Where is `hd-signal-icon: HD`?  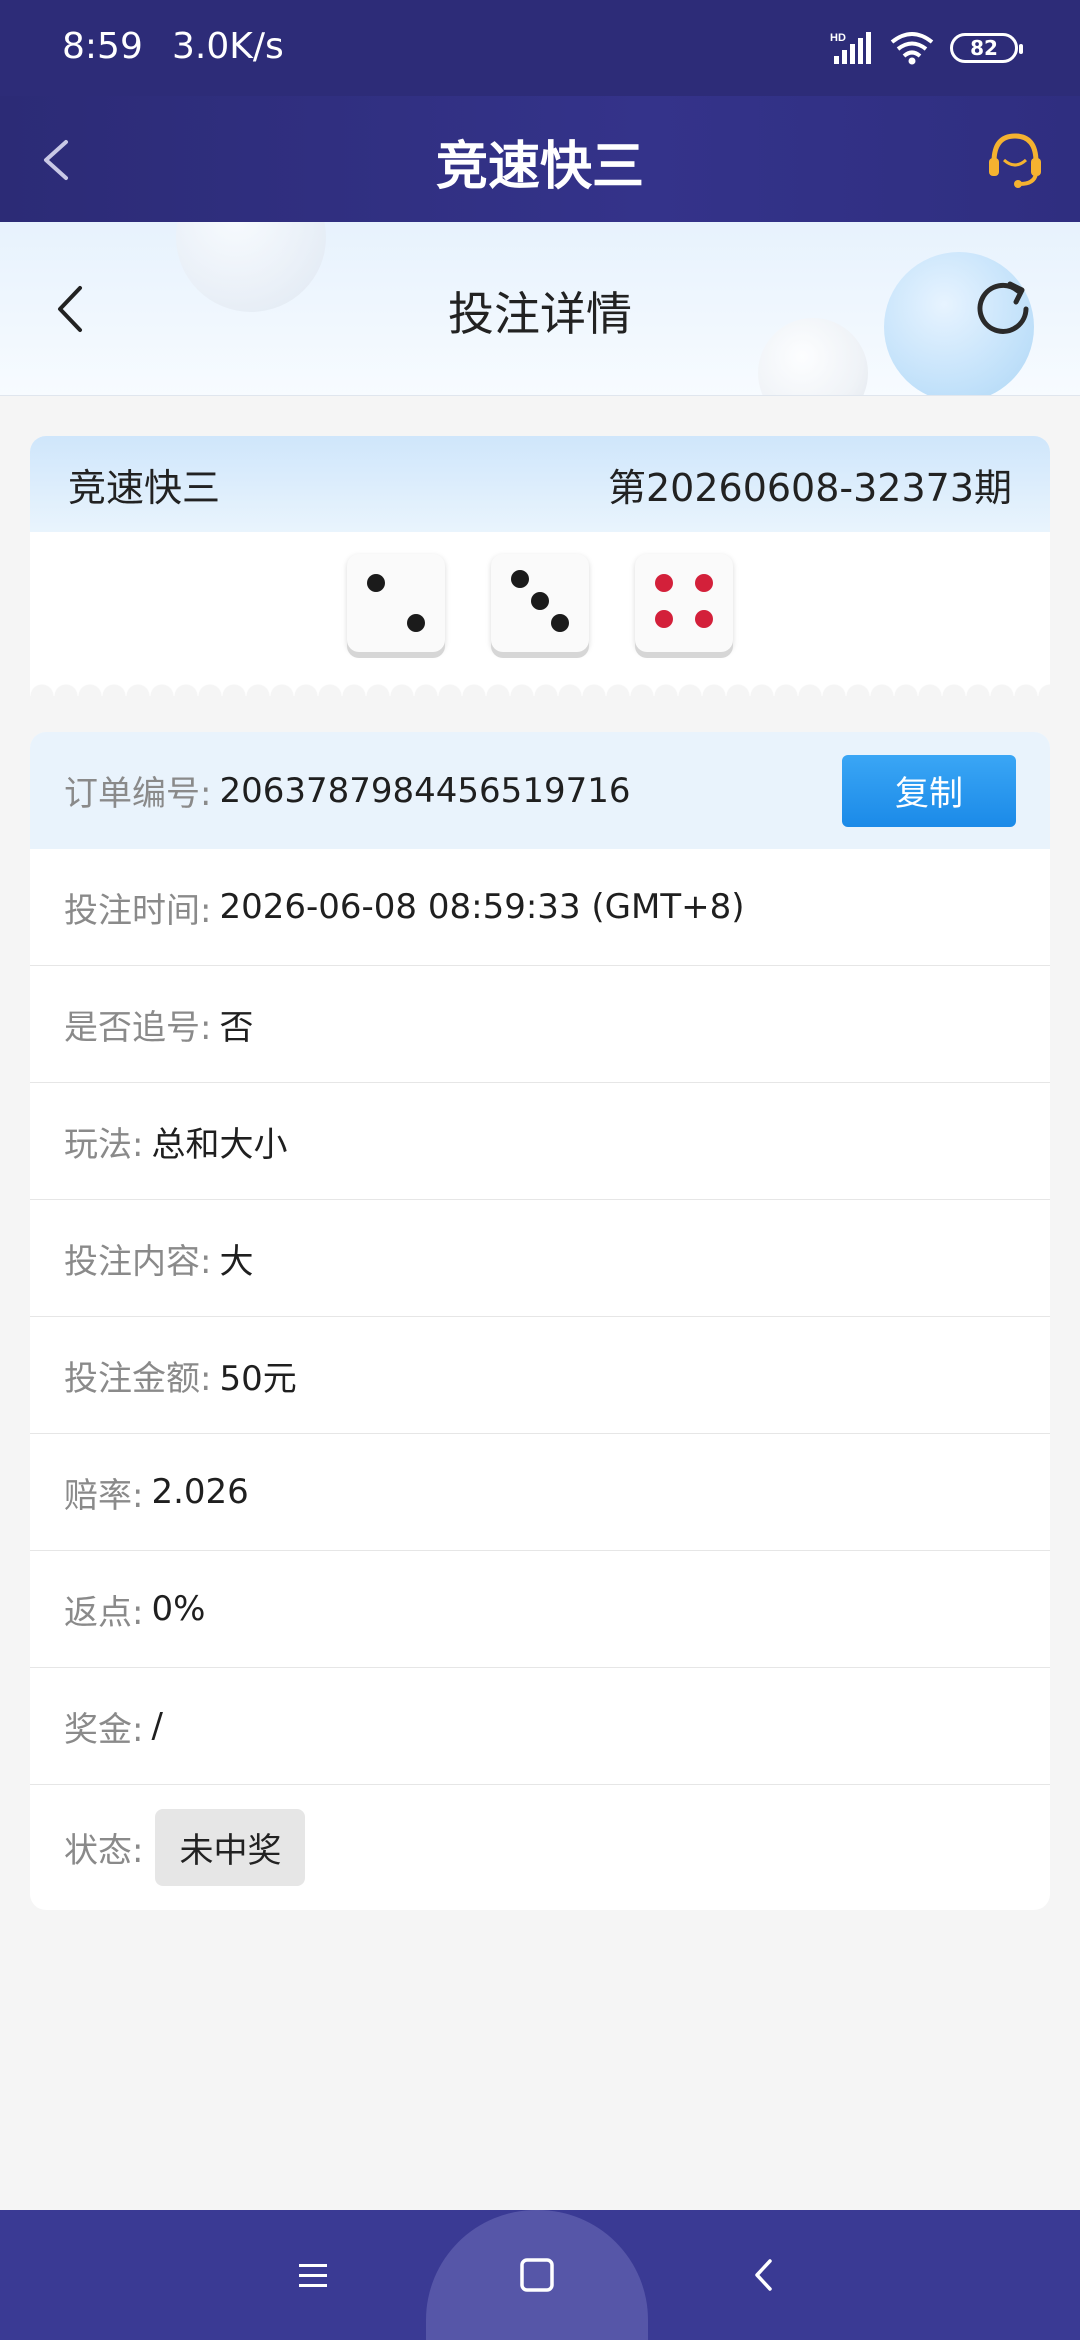 hd-signal-icon: HD is located at coordinates (850, 48).